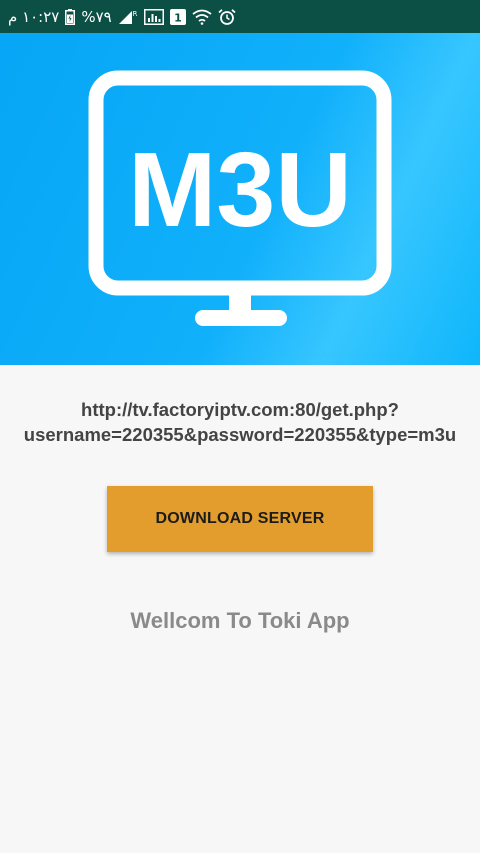 The width and height of the screenshot is (480, 853). Describe the element at coordinates (227, 16) in the screenshot. I see `alarm-icon` at that location.